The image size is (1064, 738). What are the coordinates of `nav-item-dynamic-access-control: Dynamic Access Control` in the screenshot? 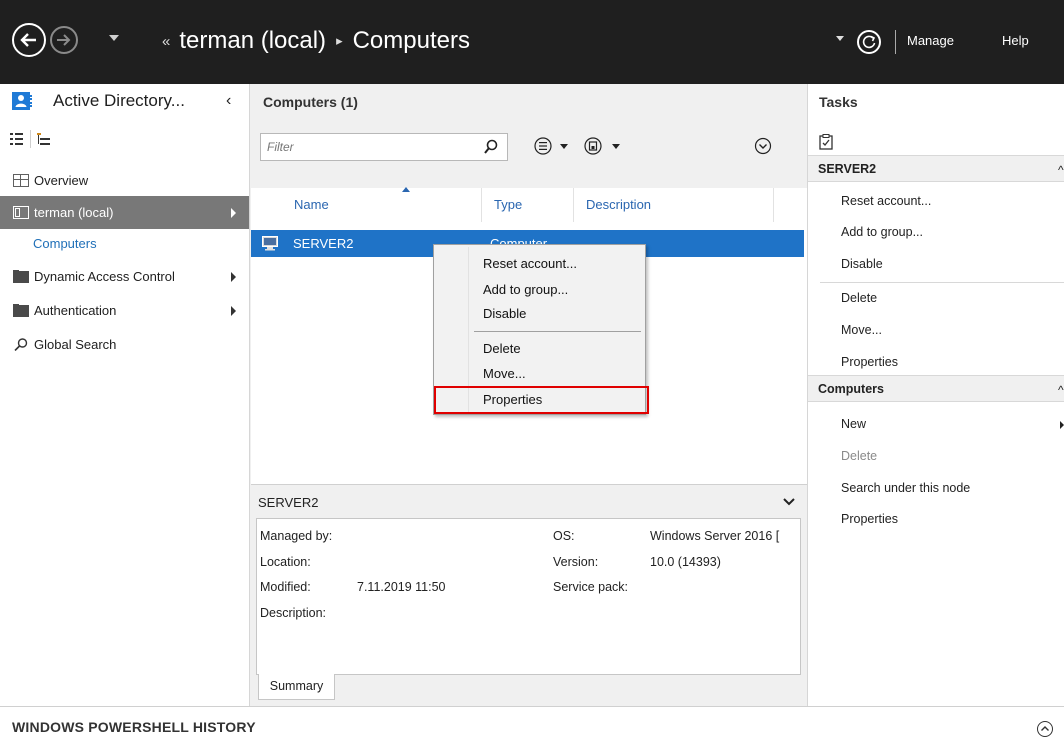 It's located at (124, 276).